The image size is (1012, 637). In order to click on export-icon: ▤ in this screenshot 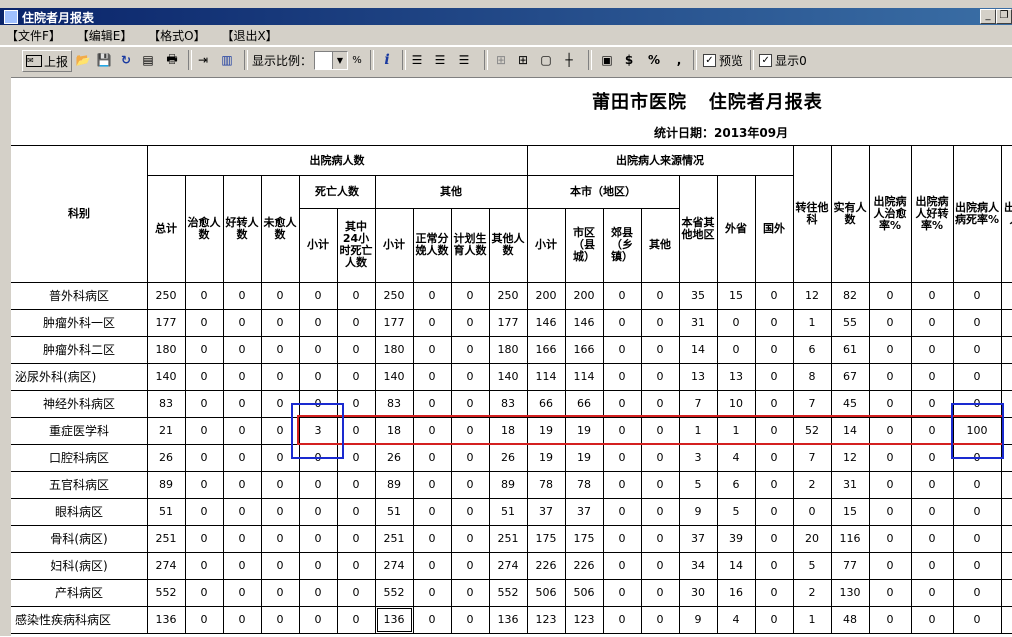, I will do `click(148, 60)`.